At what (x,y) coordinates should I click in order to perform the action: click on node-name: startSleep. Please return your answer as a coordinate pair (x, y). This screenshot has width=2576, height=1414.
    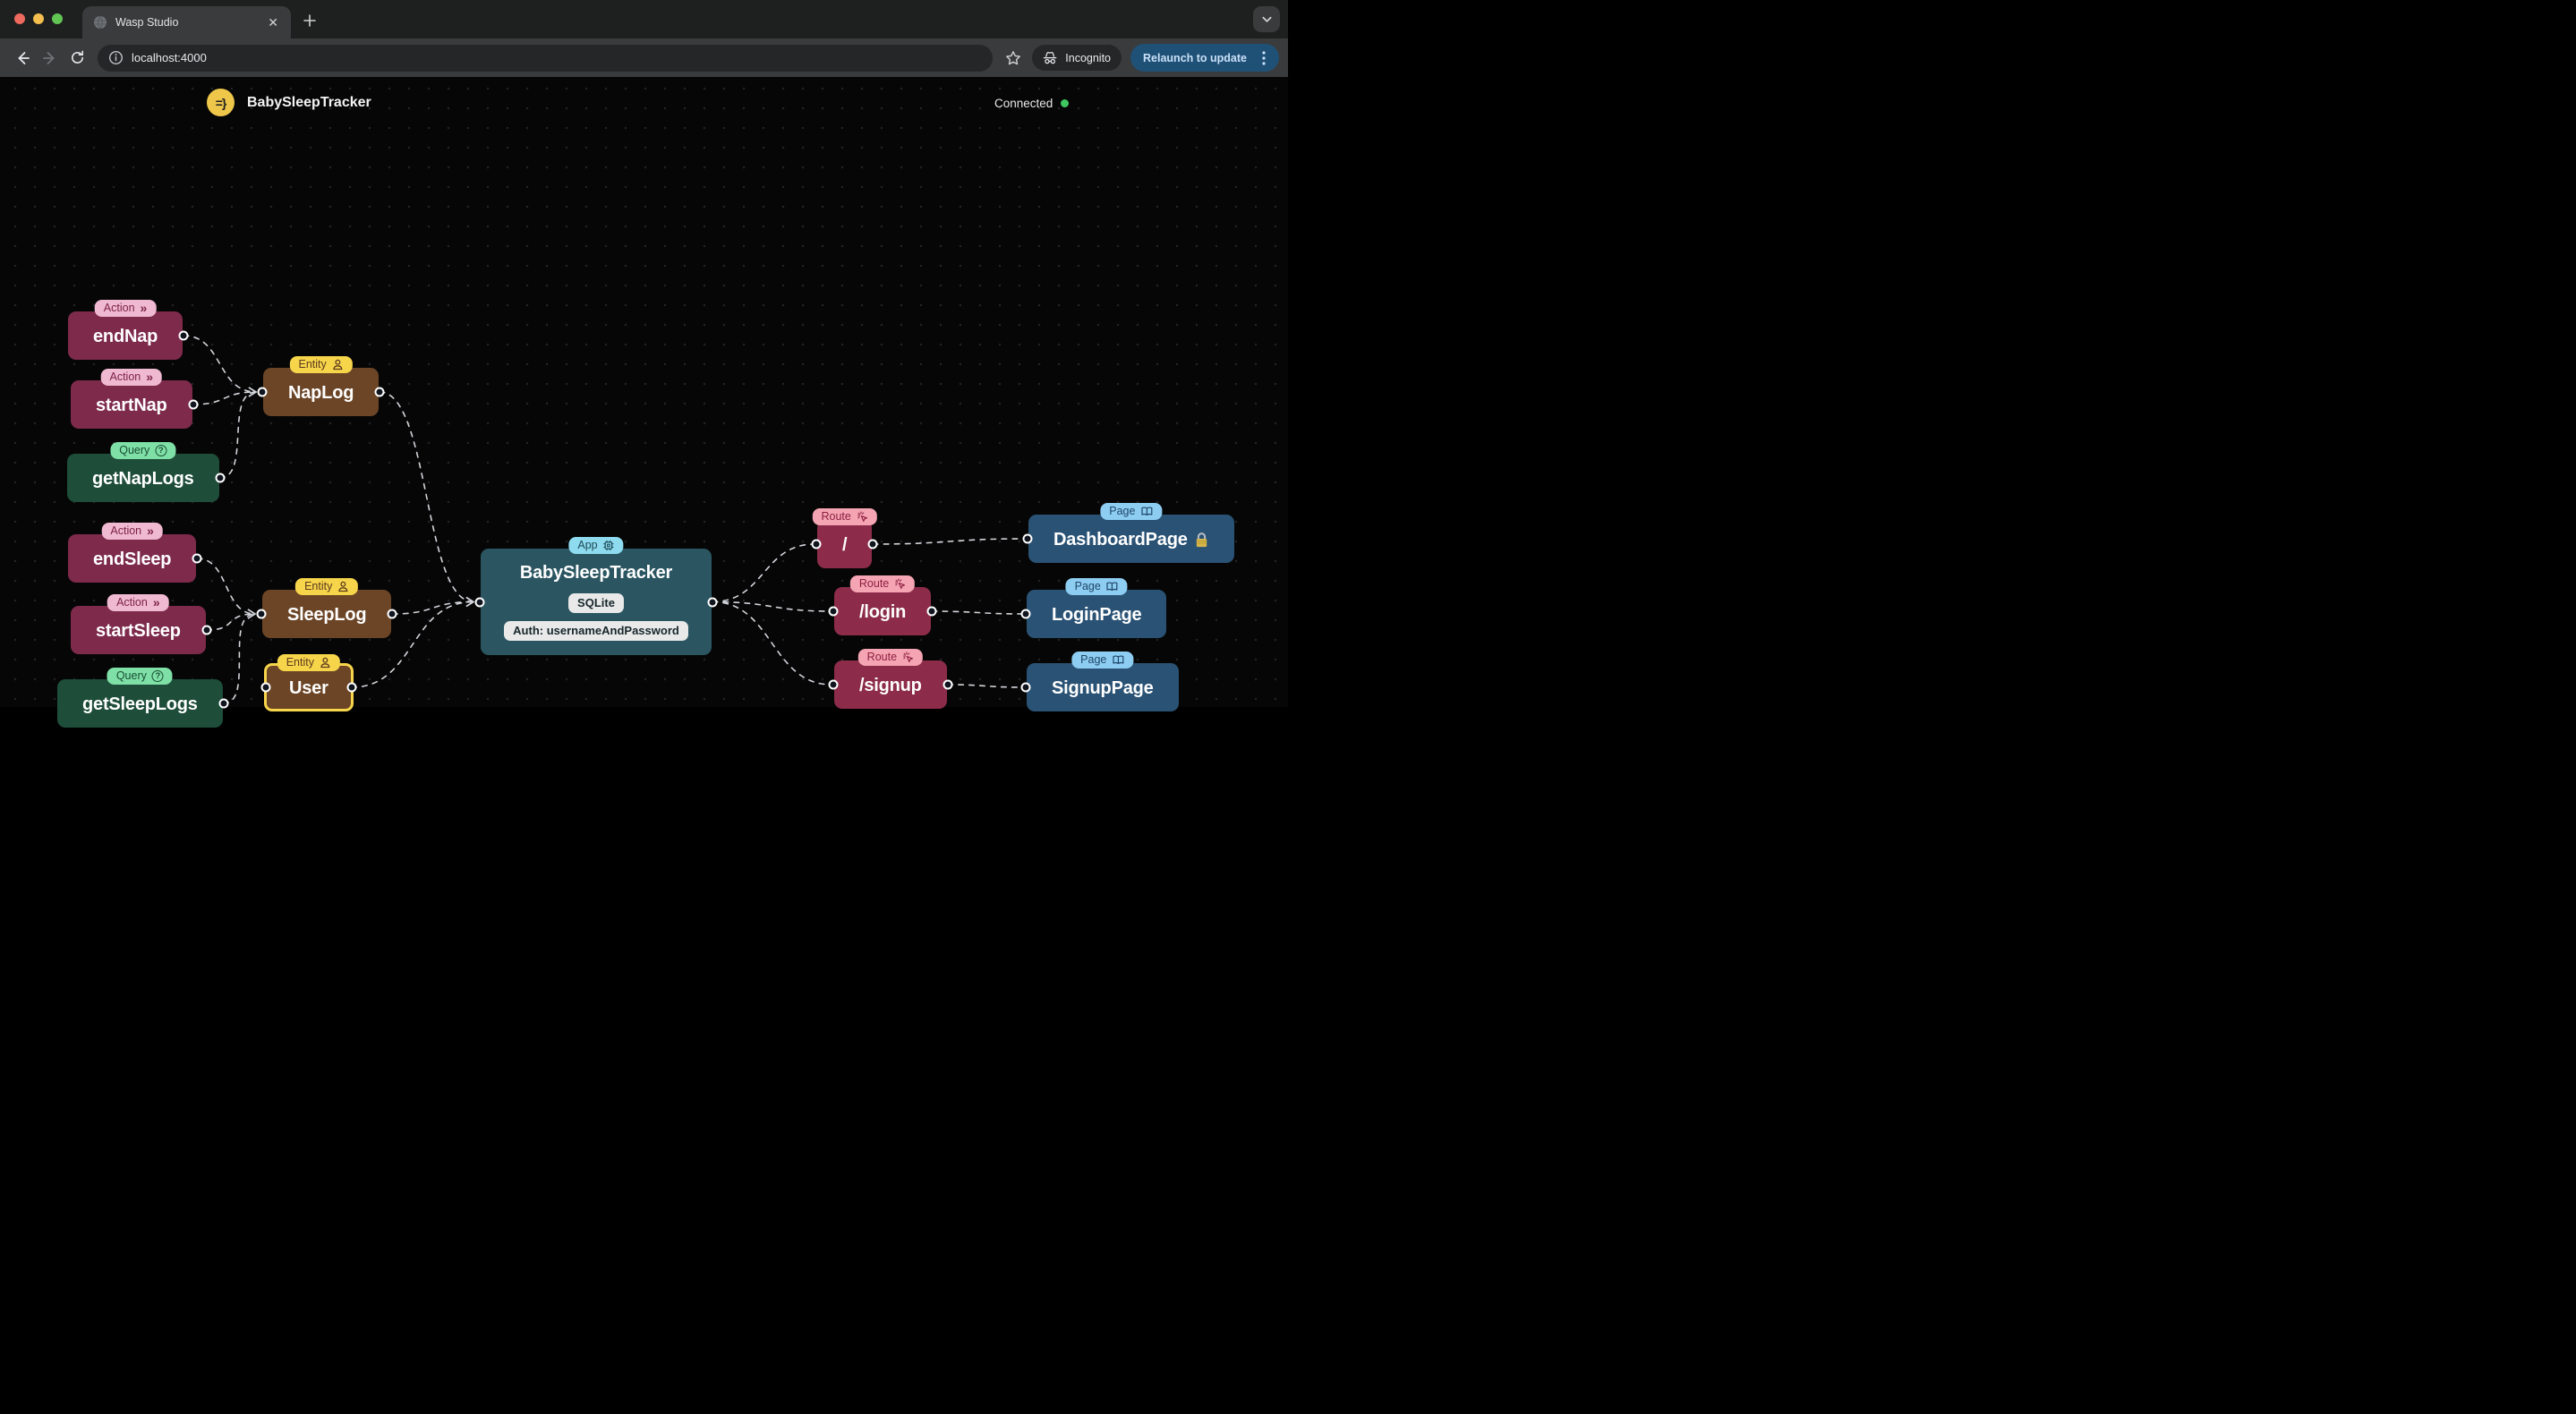
    Looking at the image, I should click on (138, 631).